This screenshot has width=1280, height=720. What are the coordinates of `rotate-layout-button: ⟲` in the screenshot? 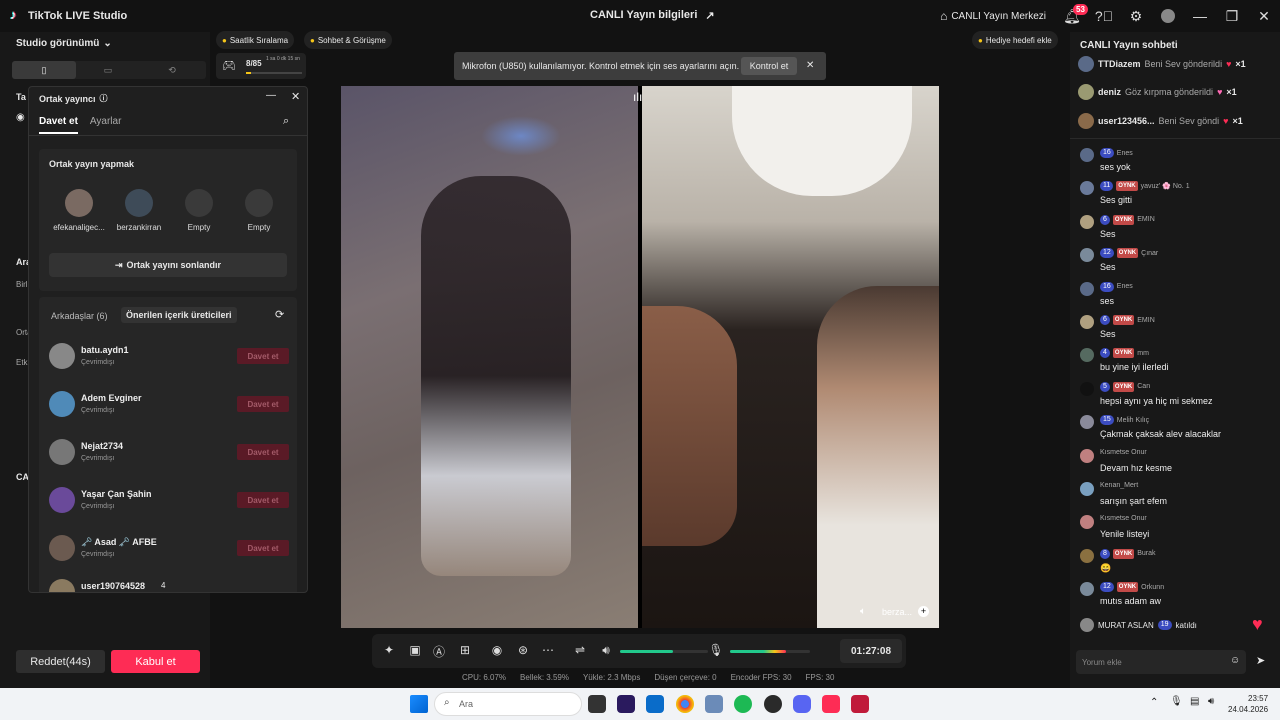 It's located at (172, 70).